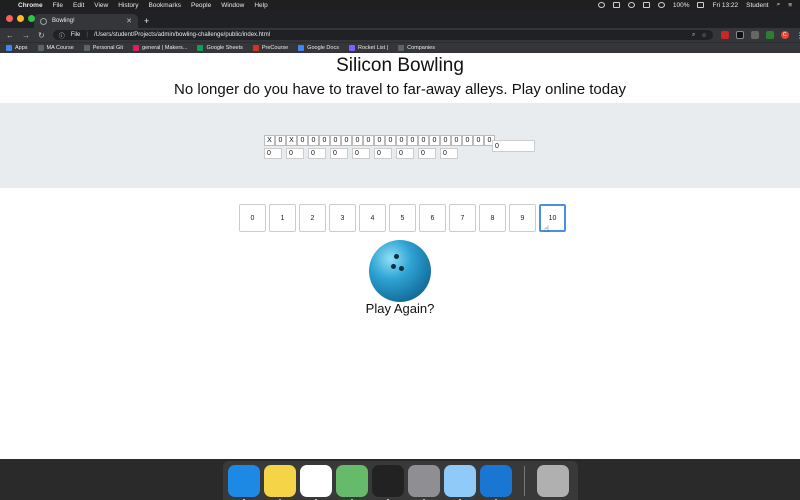 The height and width of the screenshot is (500, 800). I want to click on menu-bookmarks: Bookmarks, so click(164, 5).